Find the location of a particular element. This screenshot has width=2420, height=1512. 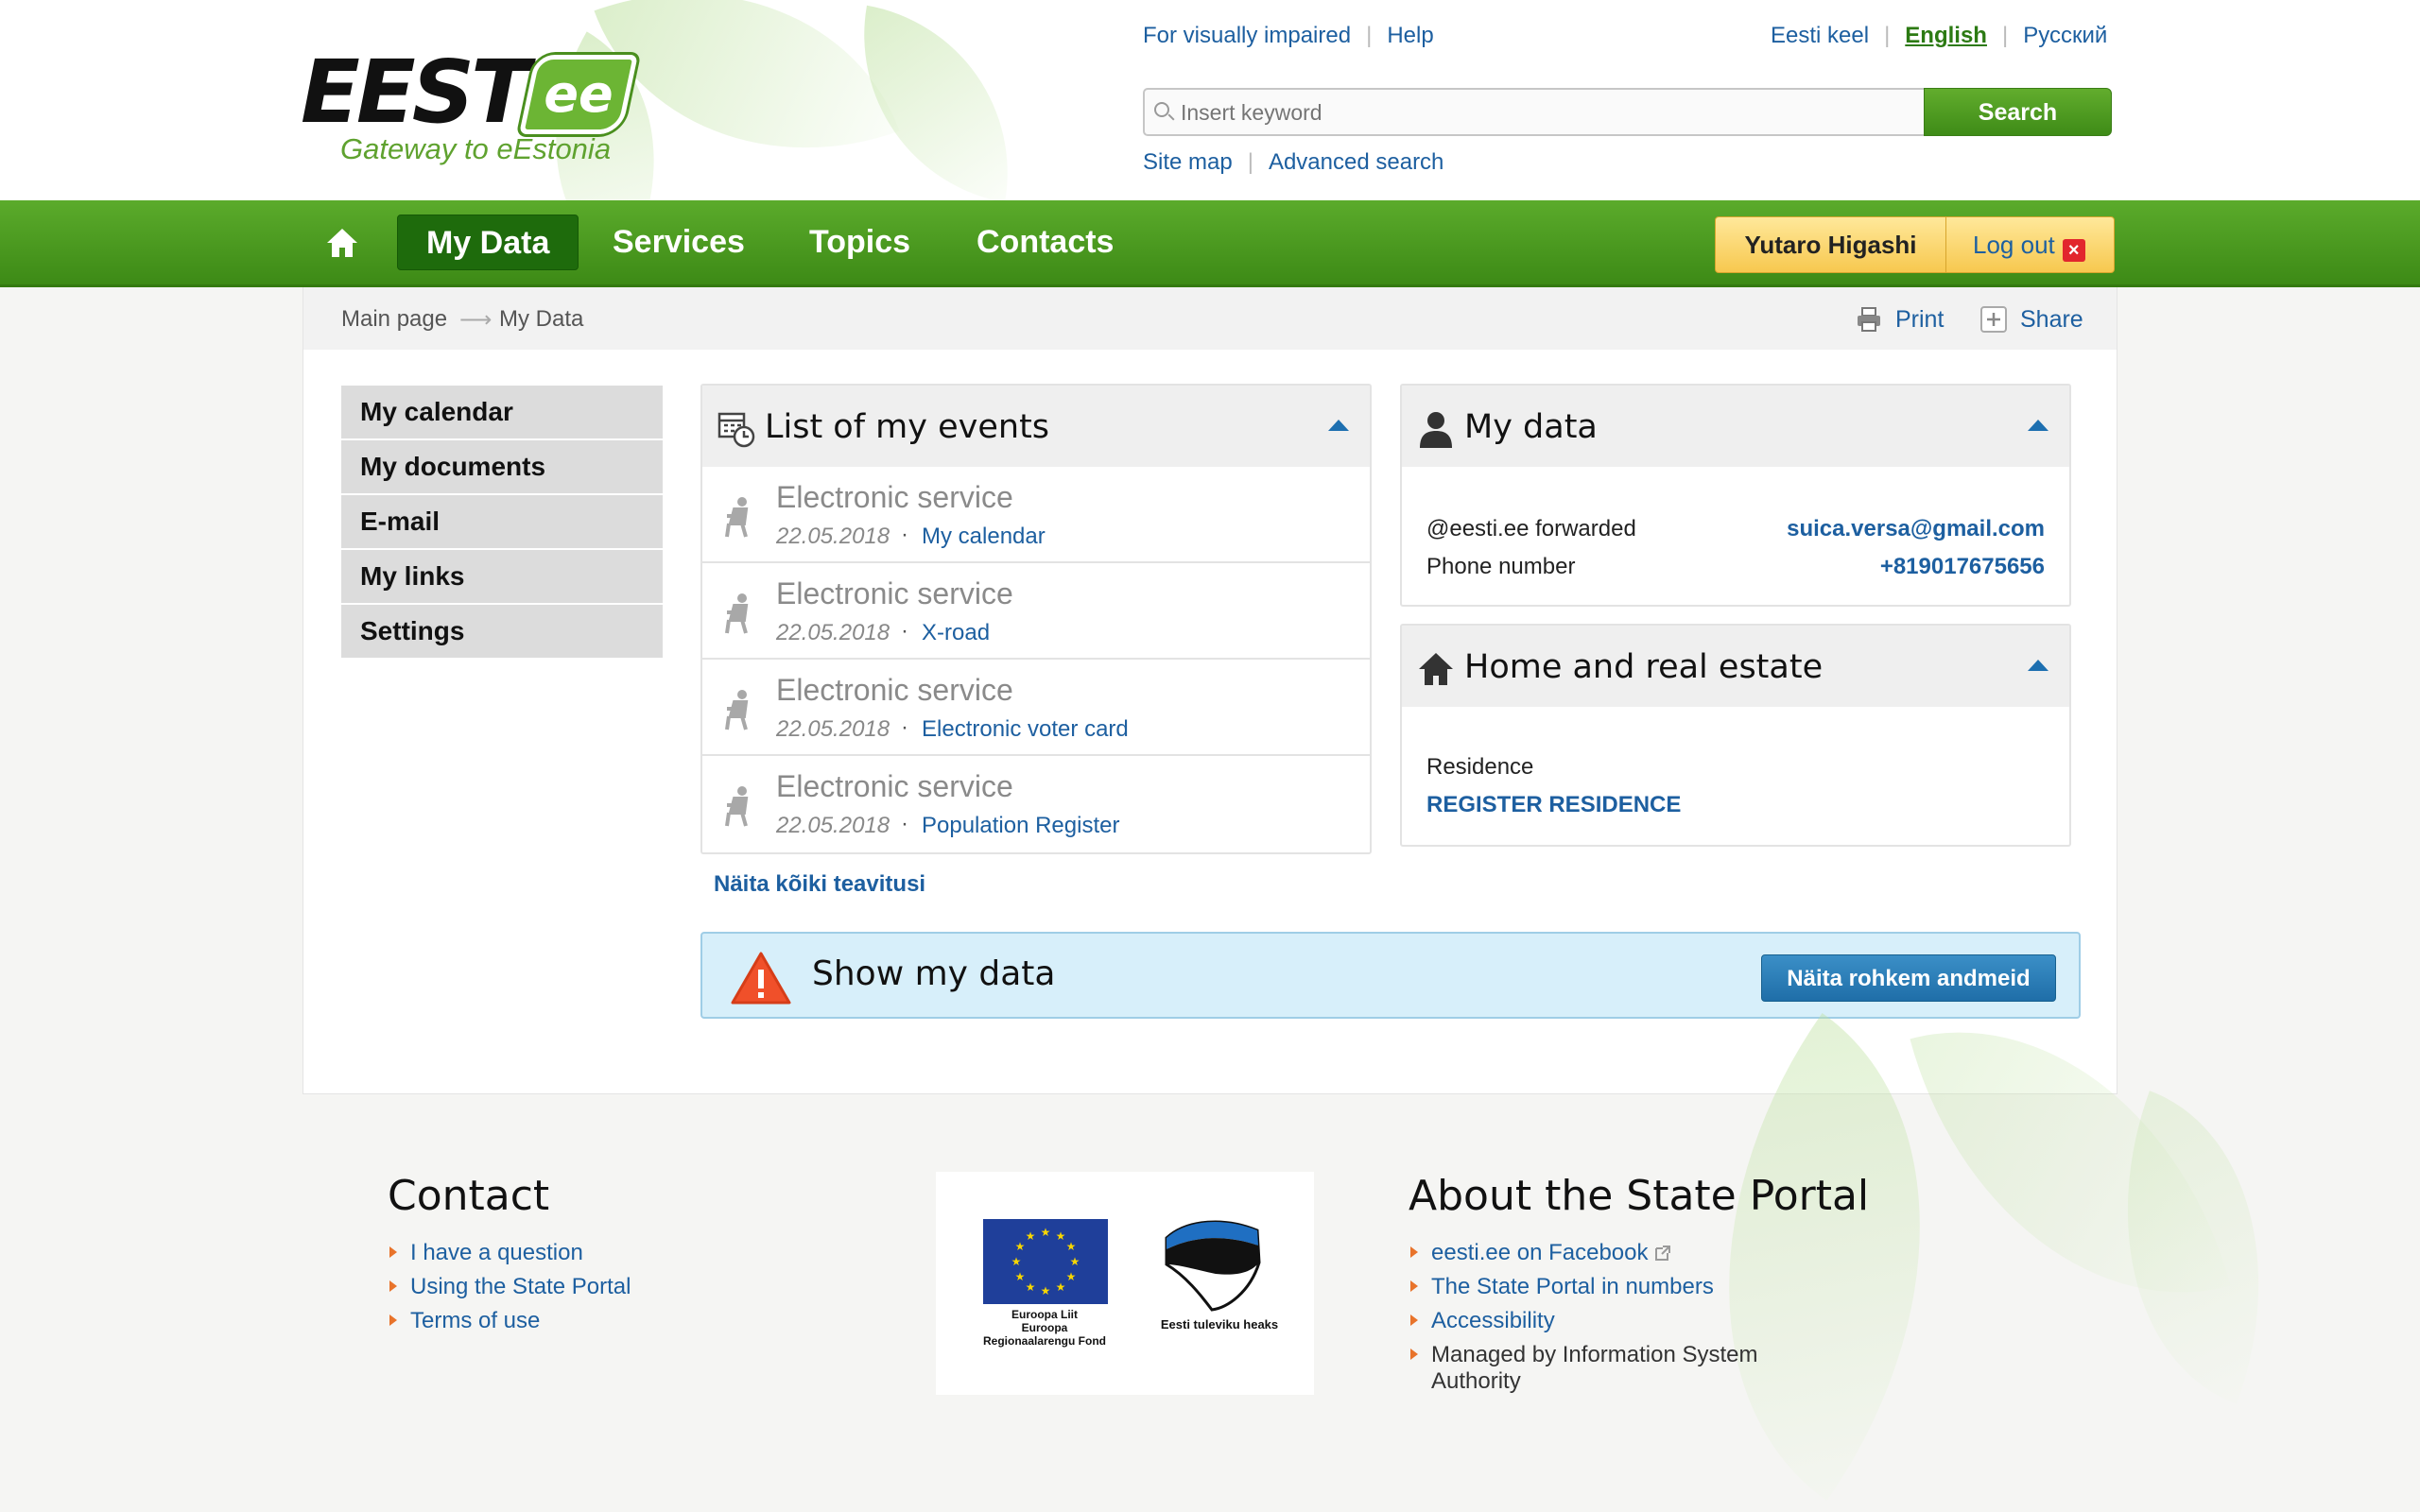

user-name: Yutaro Higashi is located at coordinates (1831, 244).